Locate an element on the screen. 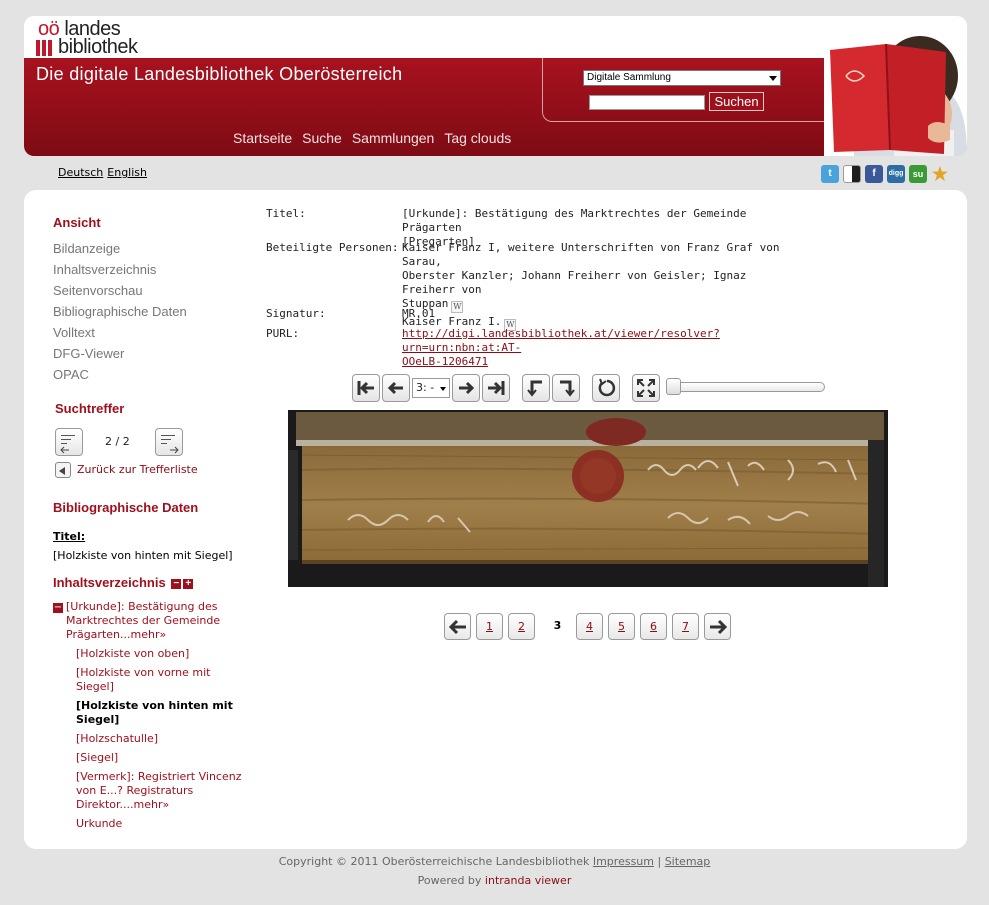  hits-heading: Suchtreffer is located at coordinates (90, 408).